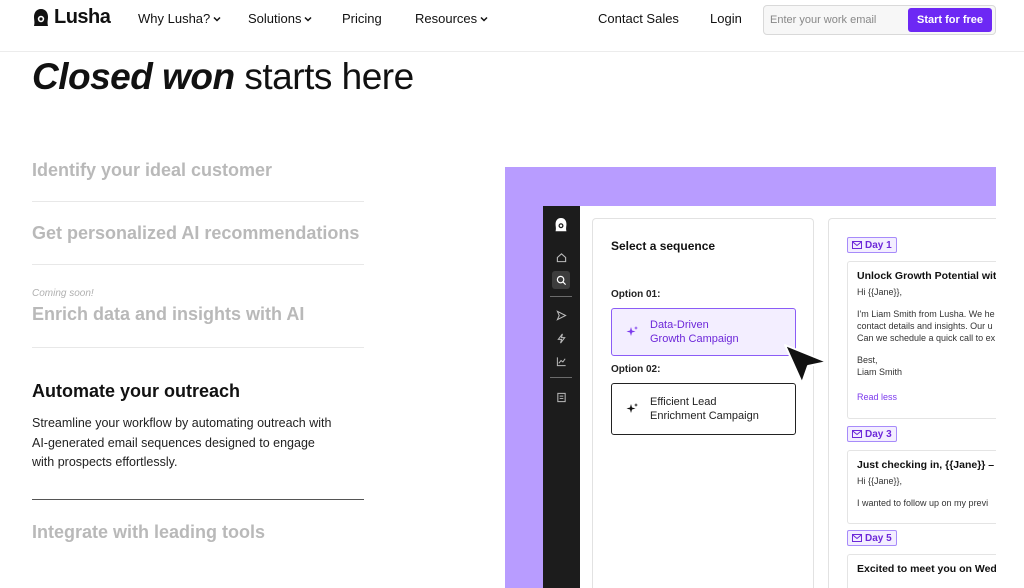 The height and width of the screenshot is (588, 1024). Describe the element at coordinates (878, 434) in the screenshot. I see `day-label: Day 3` at that location.